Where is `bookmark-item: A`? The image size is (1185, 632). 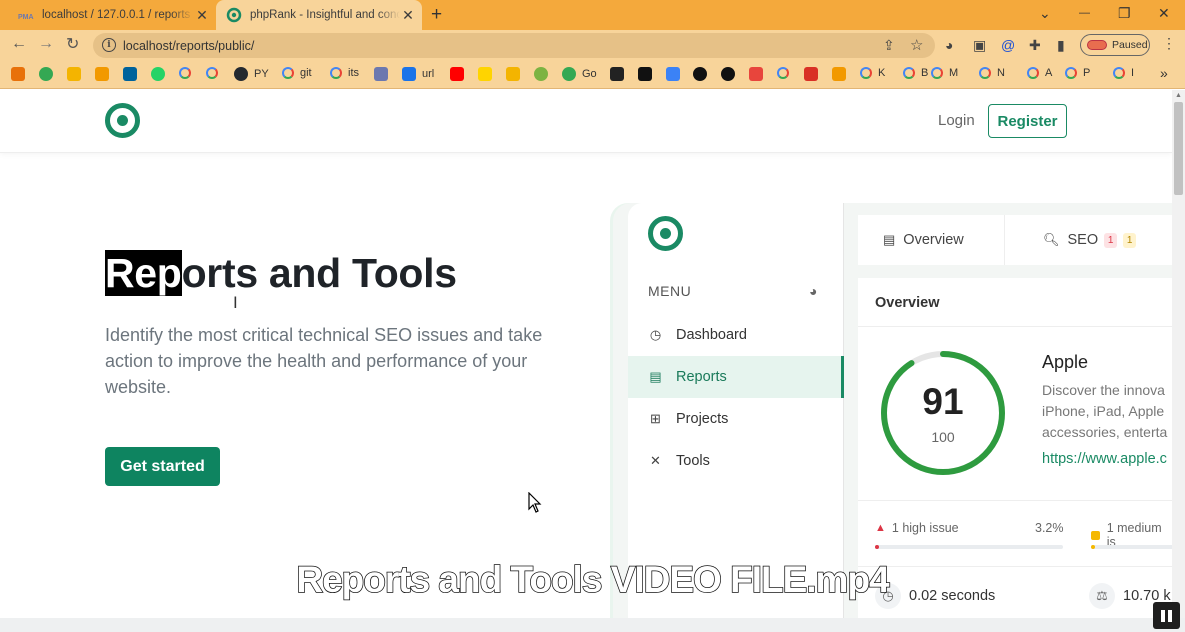 bookmark-item: A is located at coordinates (1039, 73).